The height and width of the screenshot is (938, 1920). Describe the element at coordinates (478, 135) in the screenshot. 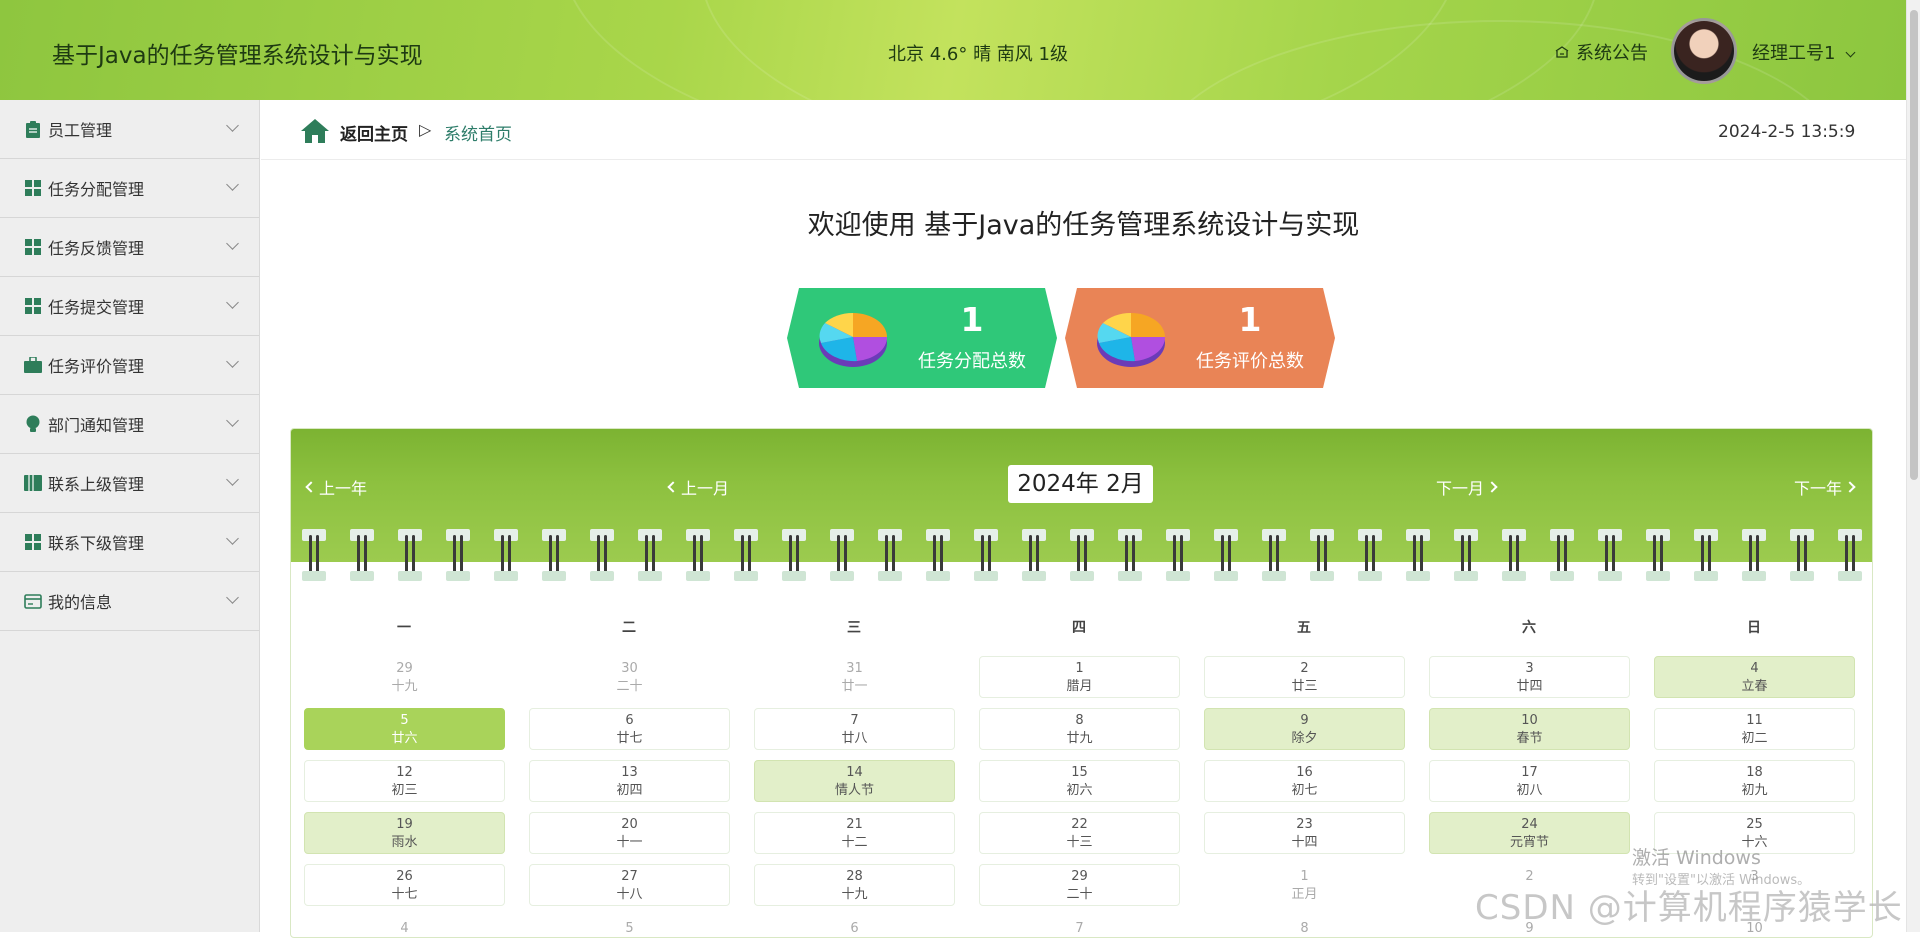

I see `breadcrumb-current: 系统首页` at that location.